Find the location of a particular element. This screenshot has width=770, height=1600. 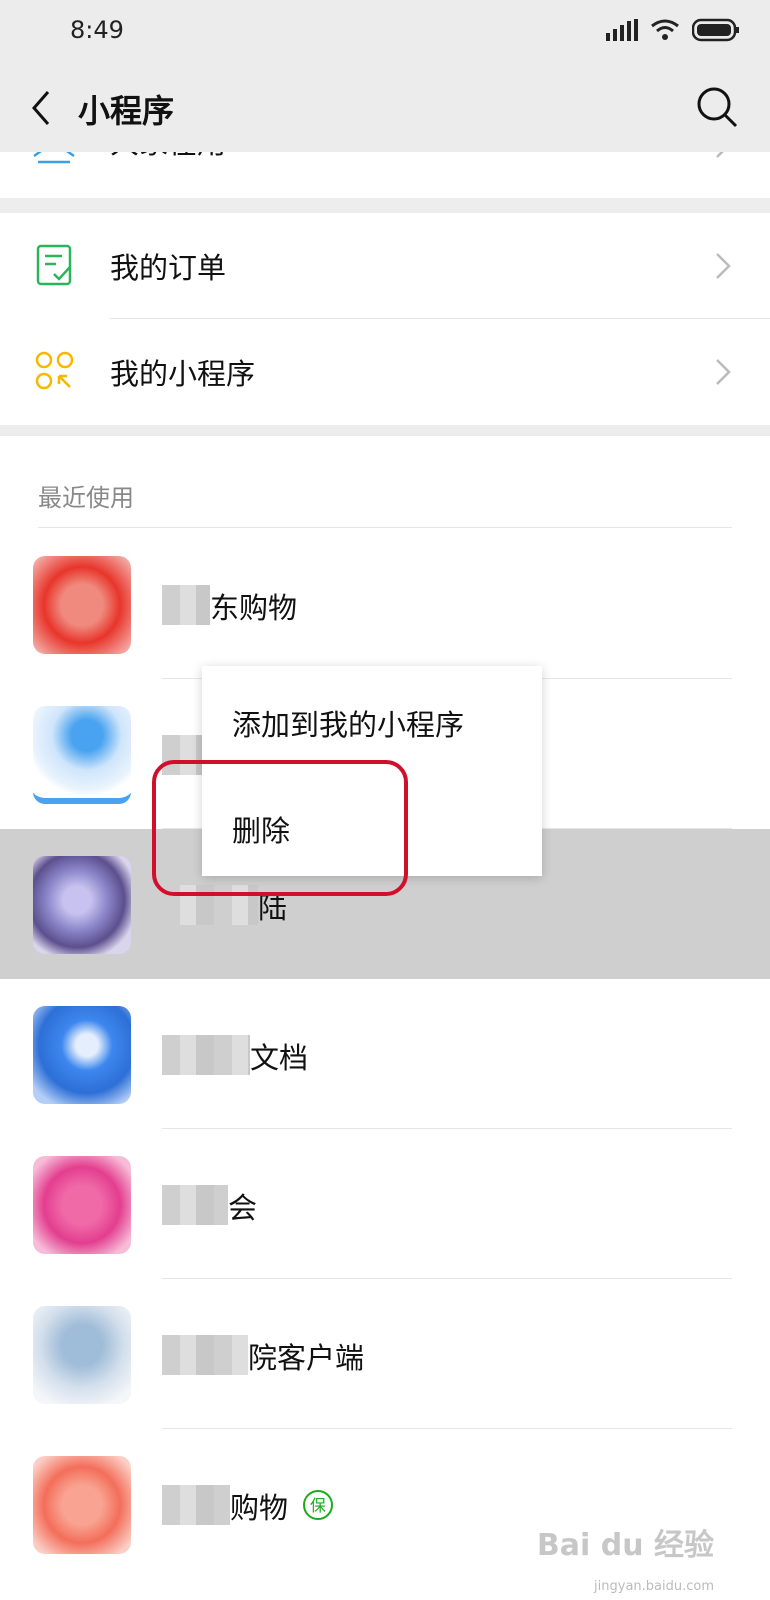

watermark-logo: Bai du 经验 is located at coordinates (625, 1545).